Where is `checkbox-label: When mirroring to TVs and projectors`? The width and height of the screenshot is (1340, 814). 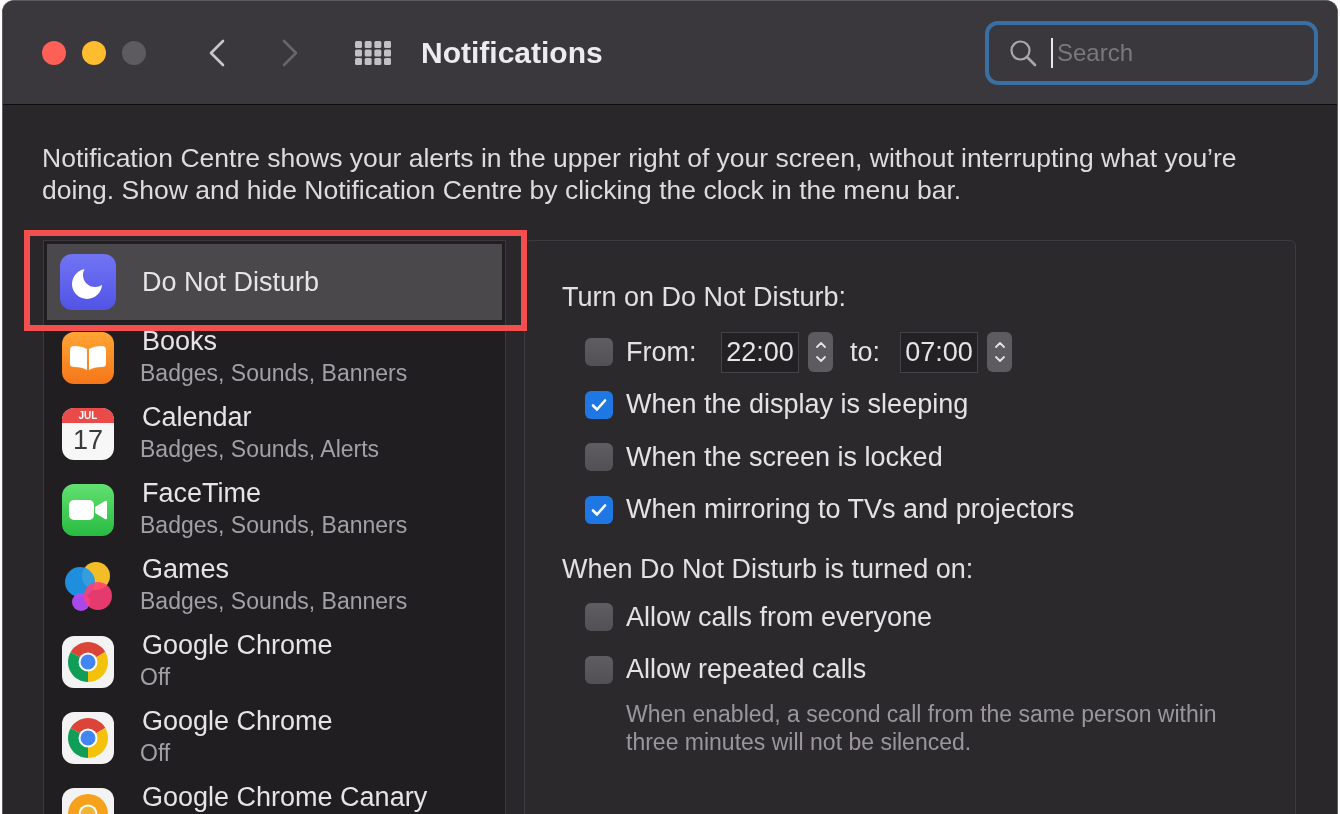
checkbox-label: When mirroring to TVs and projectors is located at coordinates (850, 509).